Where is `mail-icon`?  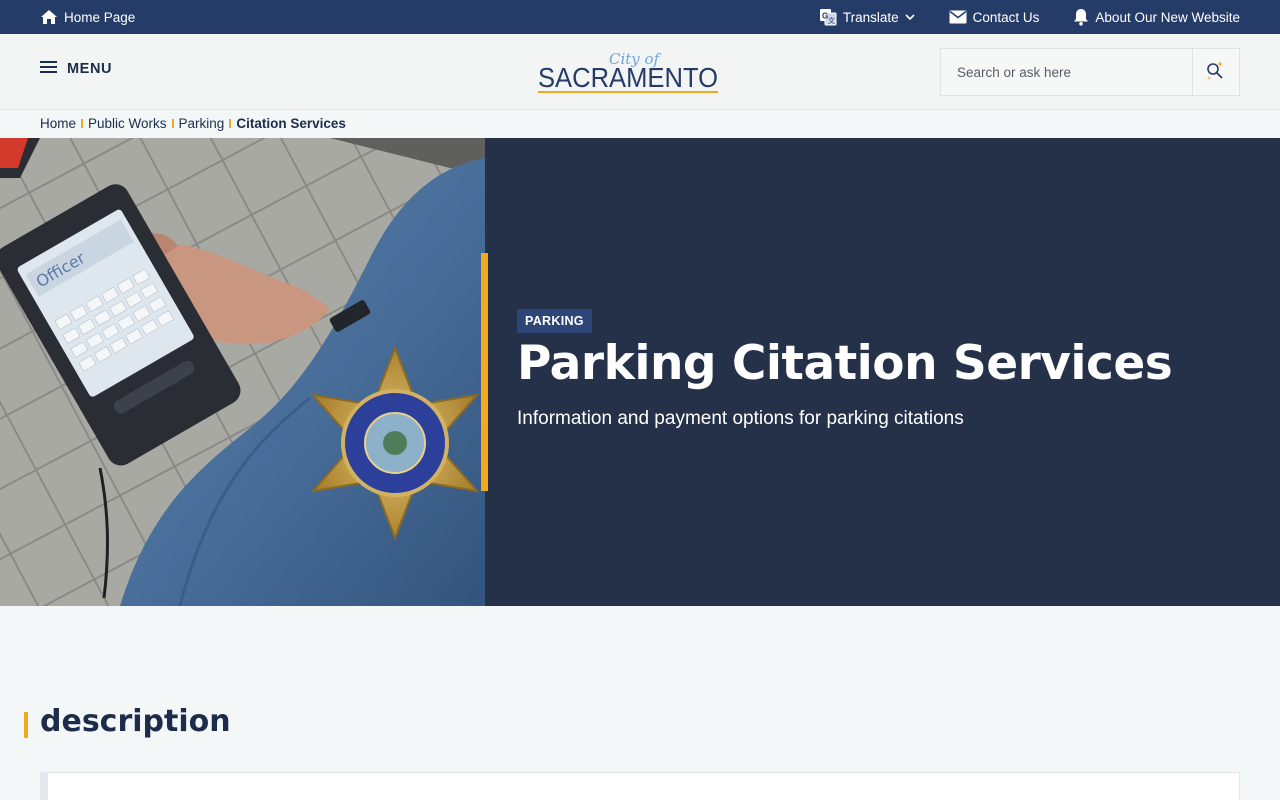 mail-icon is located at coordinates (958, 17).